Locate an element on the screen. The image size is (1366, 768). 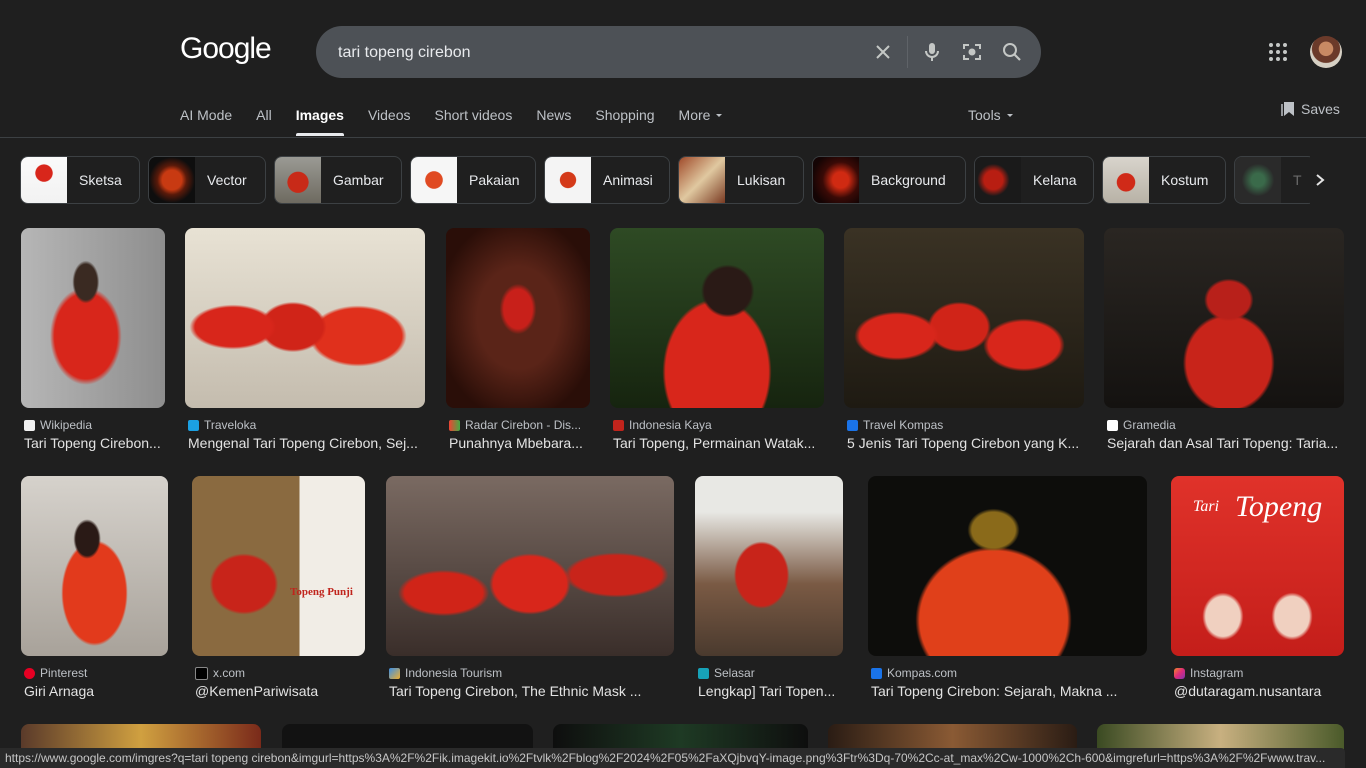
tab-short-videos: Short videos is located at coordinates (474, 116).